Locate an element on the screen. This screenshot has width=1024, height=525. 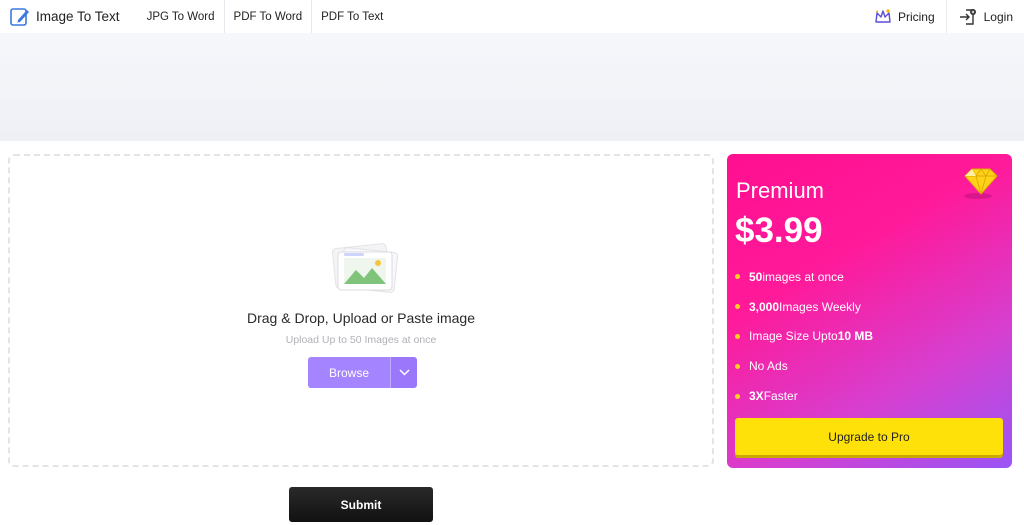
feature-item: 3X Faster is located at coordinates (804, 396).